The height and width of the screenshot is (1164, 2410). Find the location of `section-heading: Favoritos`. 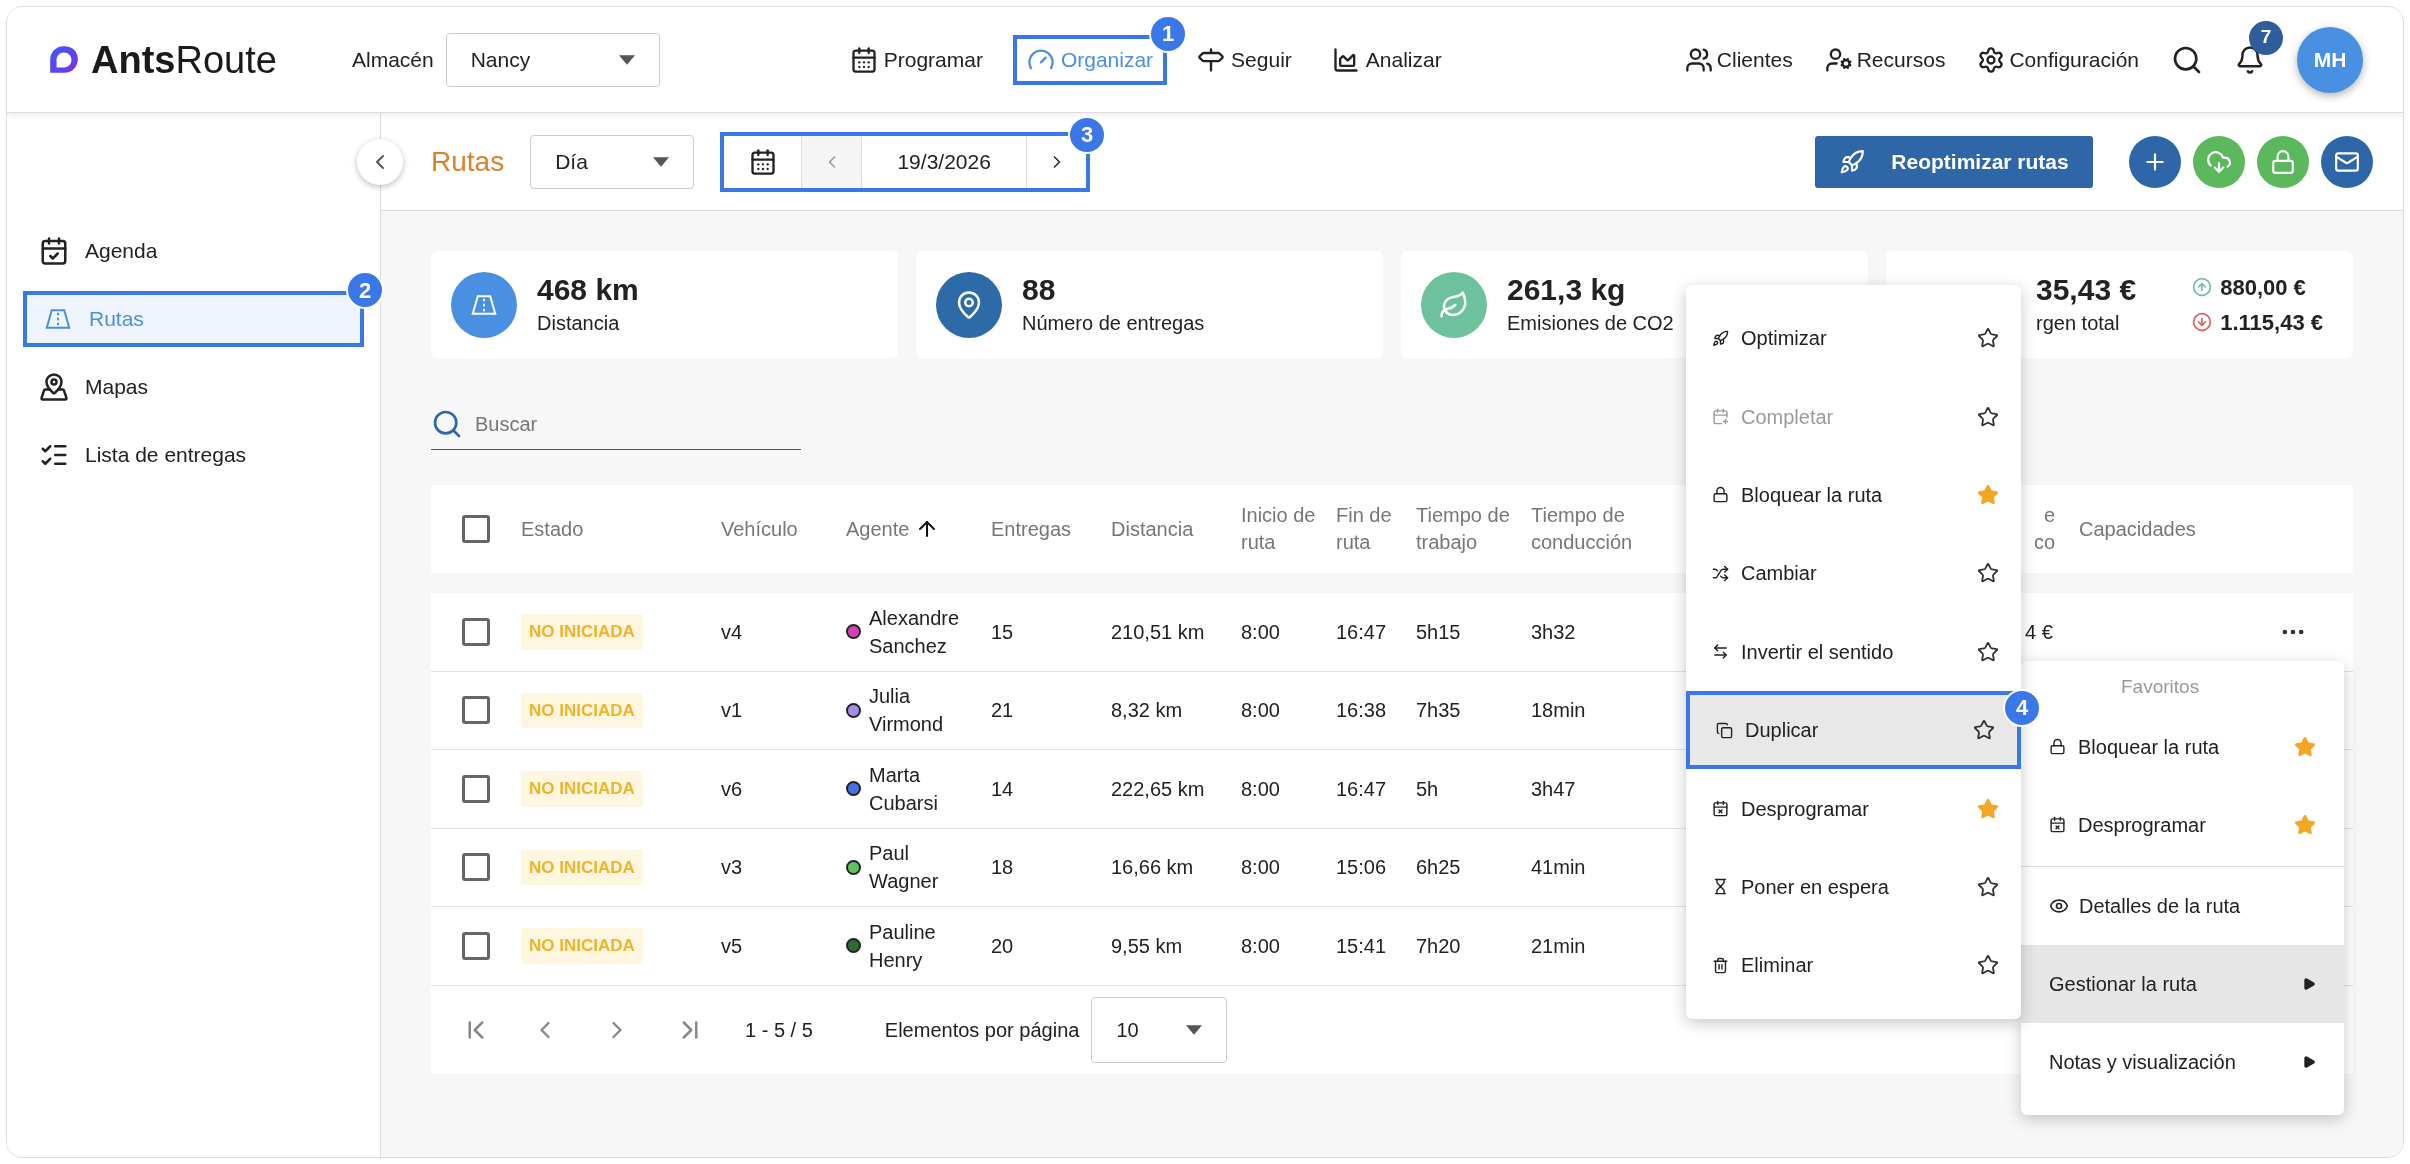

section-heading: Favoritos is located at coordinates (2160, 686).